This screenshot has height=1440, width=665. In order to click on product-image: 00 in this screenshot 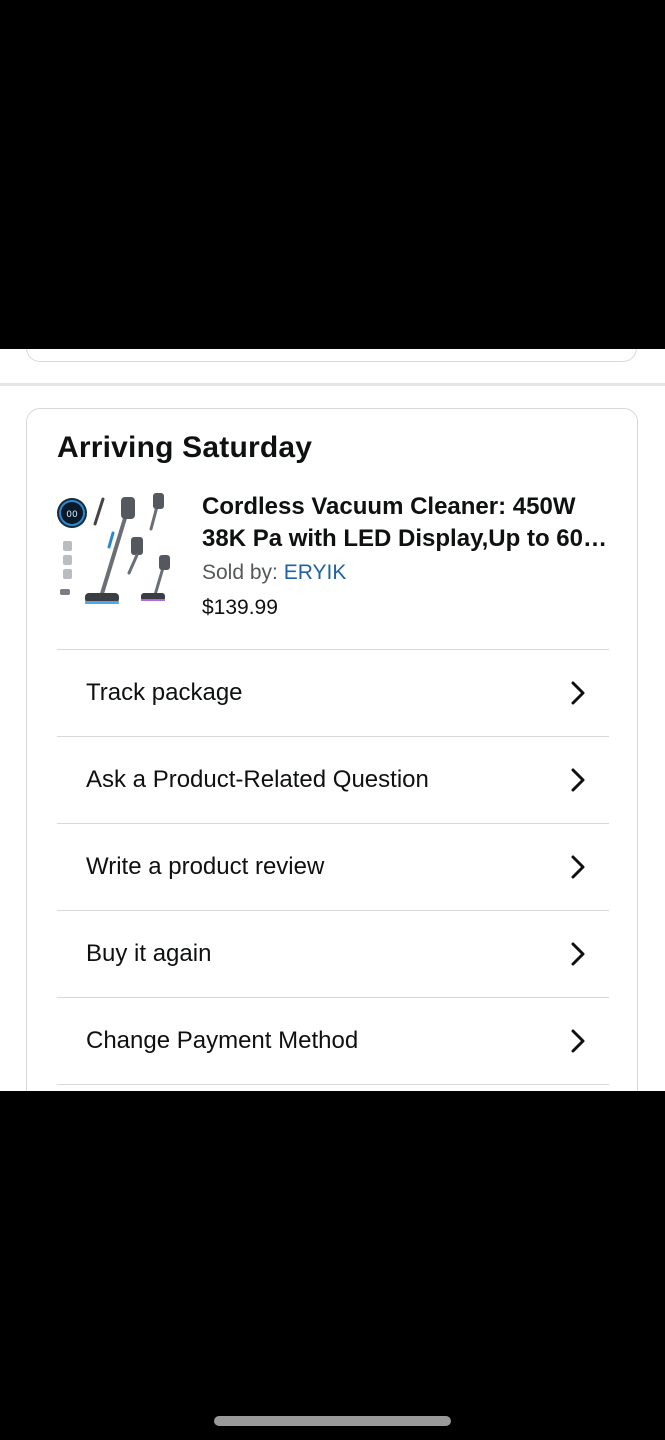, I will do `click(116, 550)`.